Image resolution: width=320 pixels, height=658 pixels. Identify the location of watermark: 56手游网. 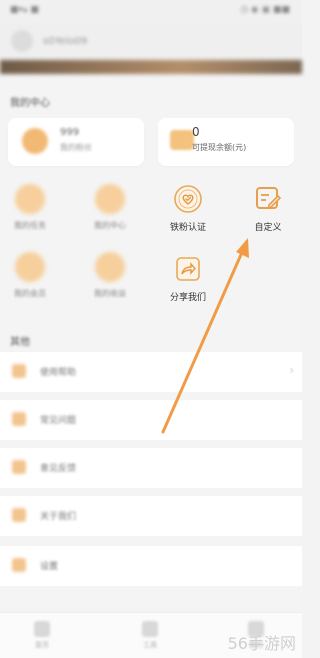
(261, 643).